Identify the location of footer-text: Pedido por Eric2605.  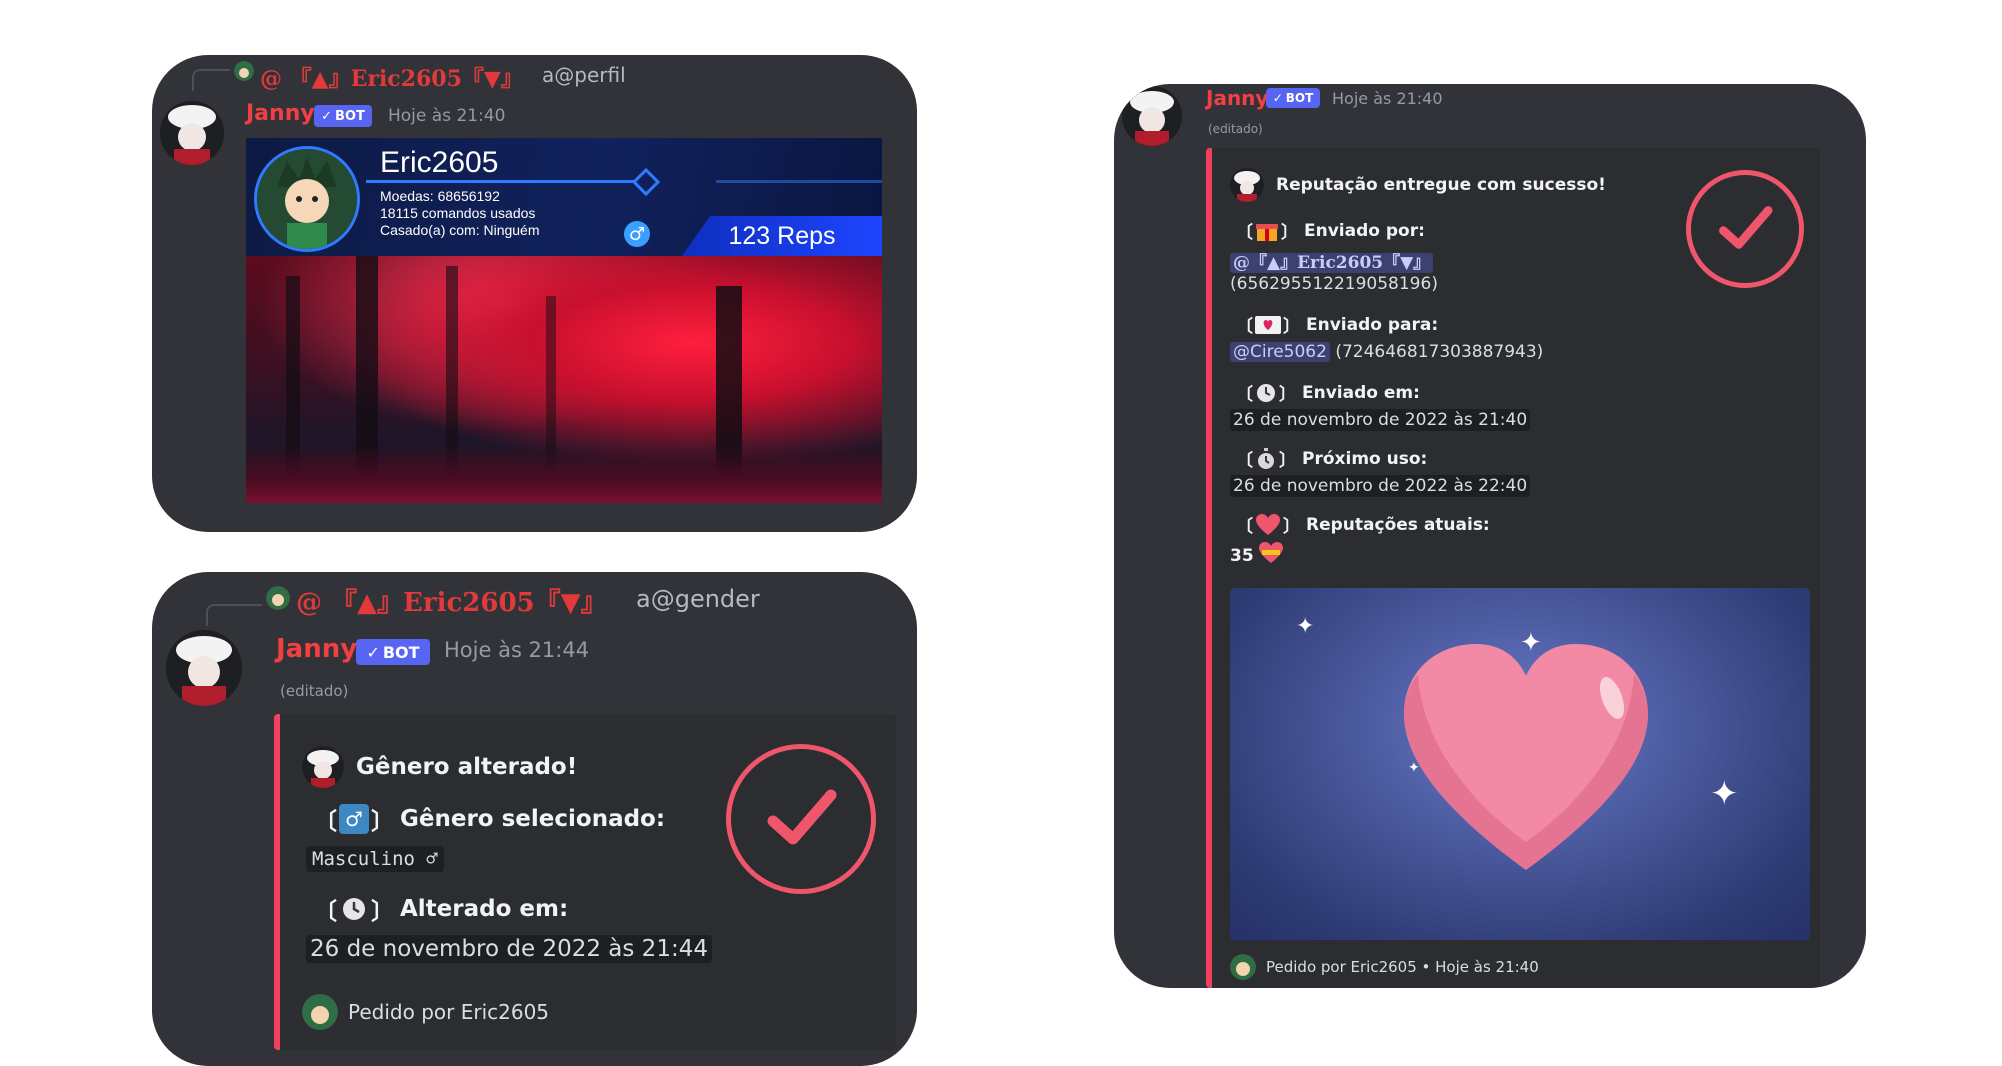
(449, 1012).